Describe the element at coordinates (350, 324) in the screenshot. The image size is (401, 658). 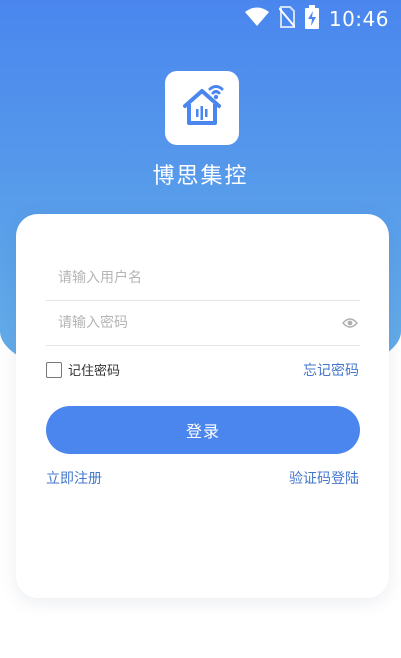
I see `eye-icon` at that location.